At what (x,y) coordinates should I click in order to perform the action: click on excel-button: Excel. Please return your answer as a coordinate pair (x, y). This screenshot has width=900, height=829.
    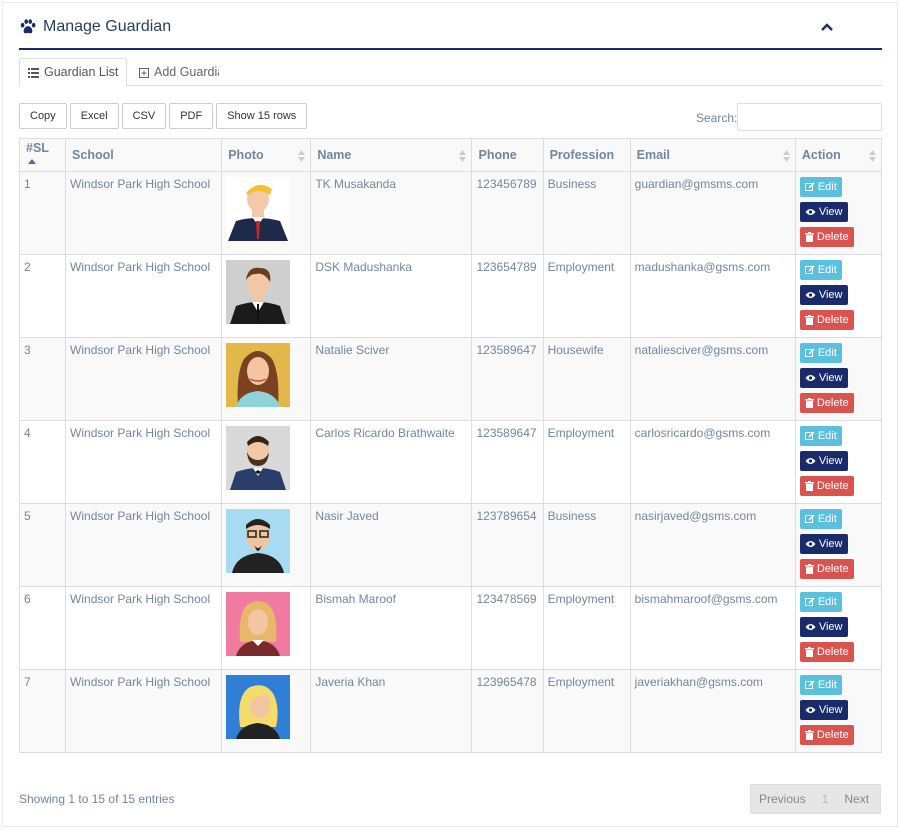
    Looking at the image, I should click on (94, 116).